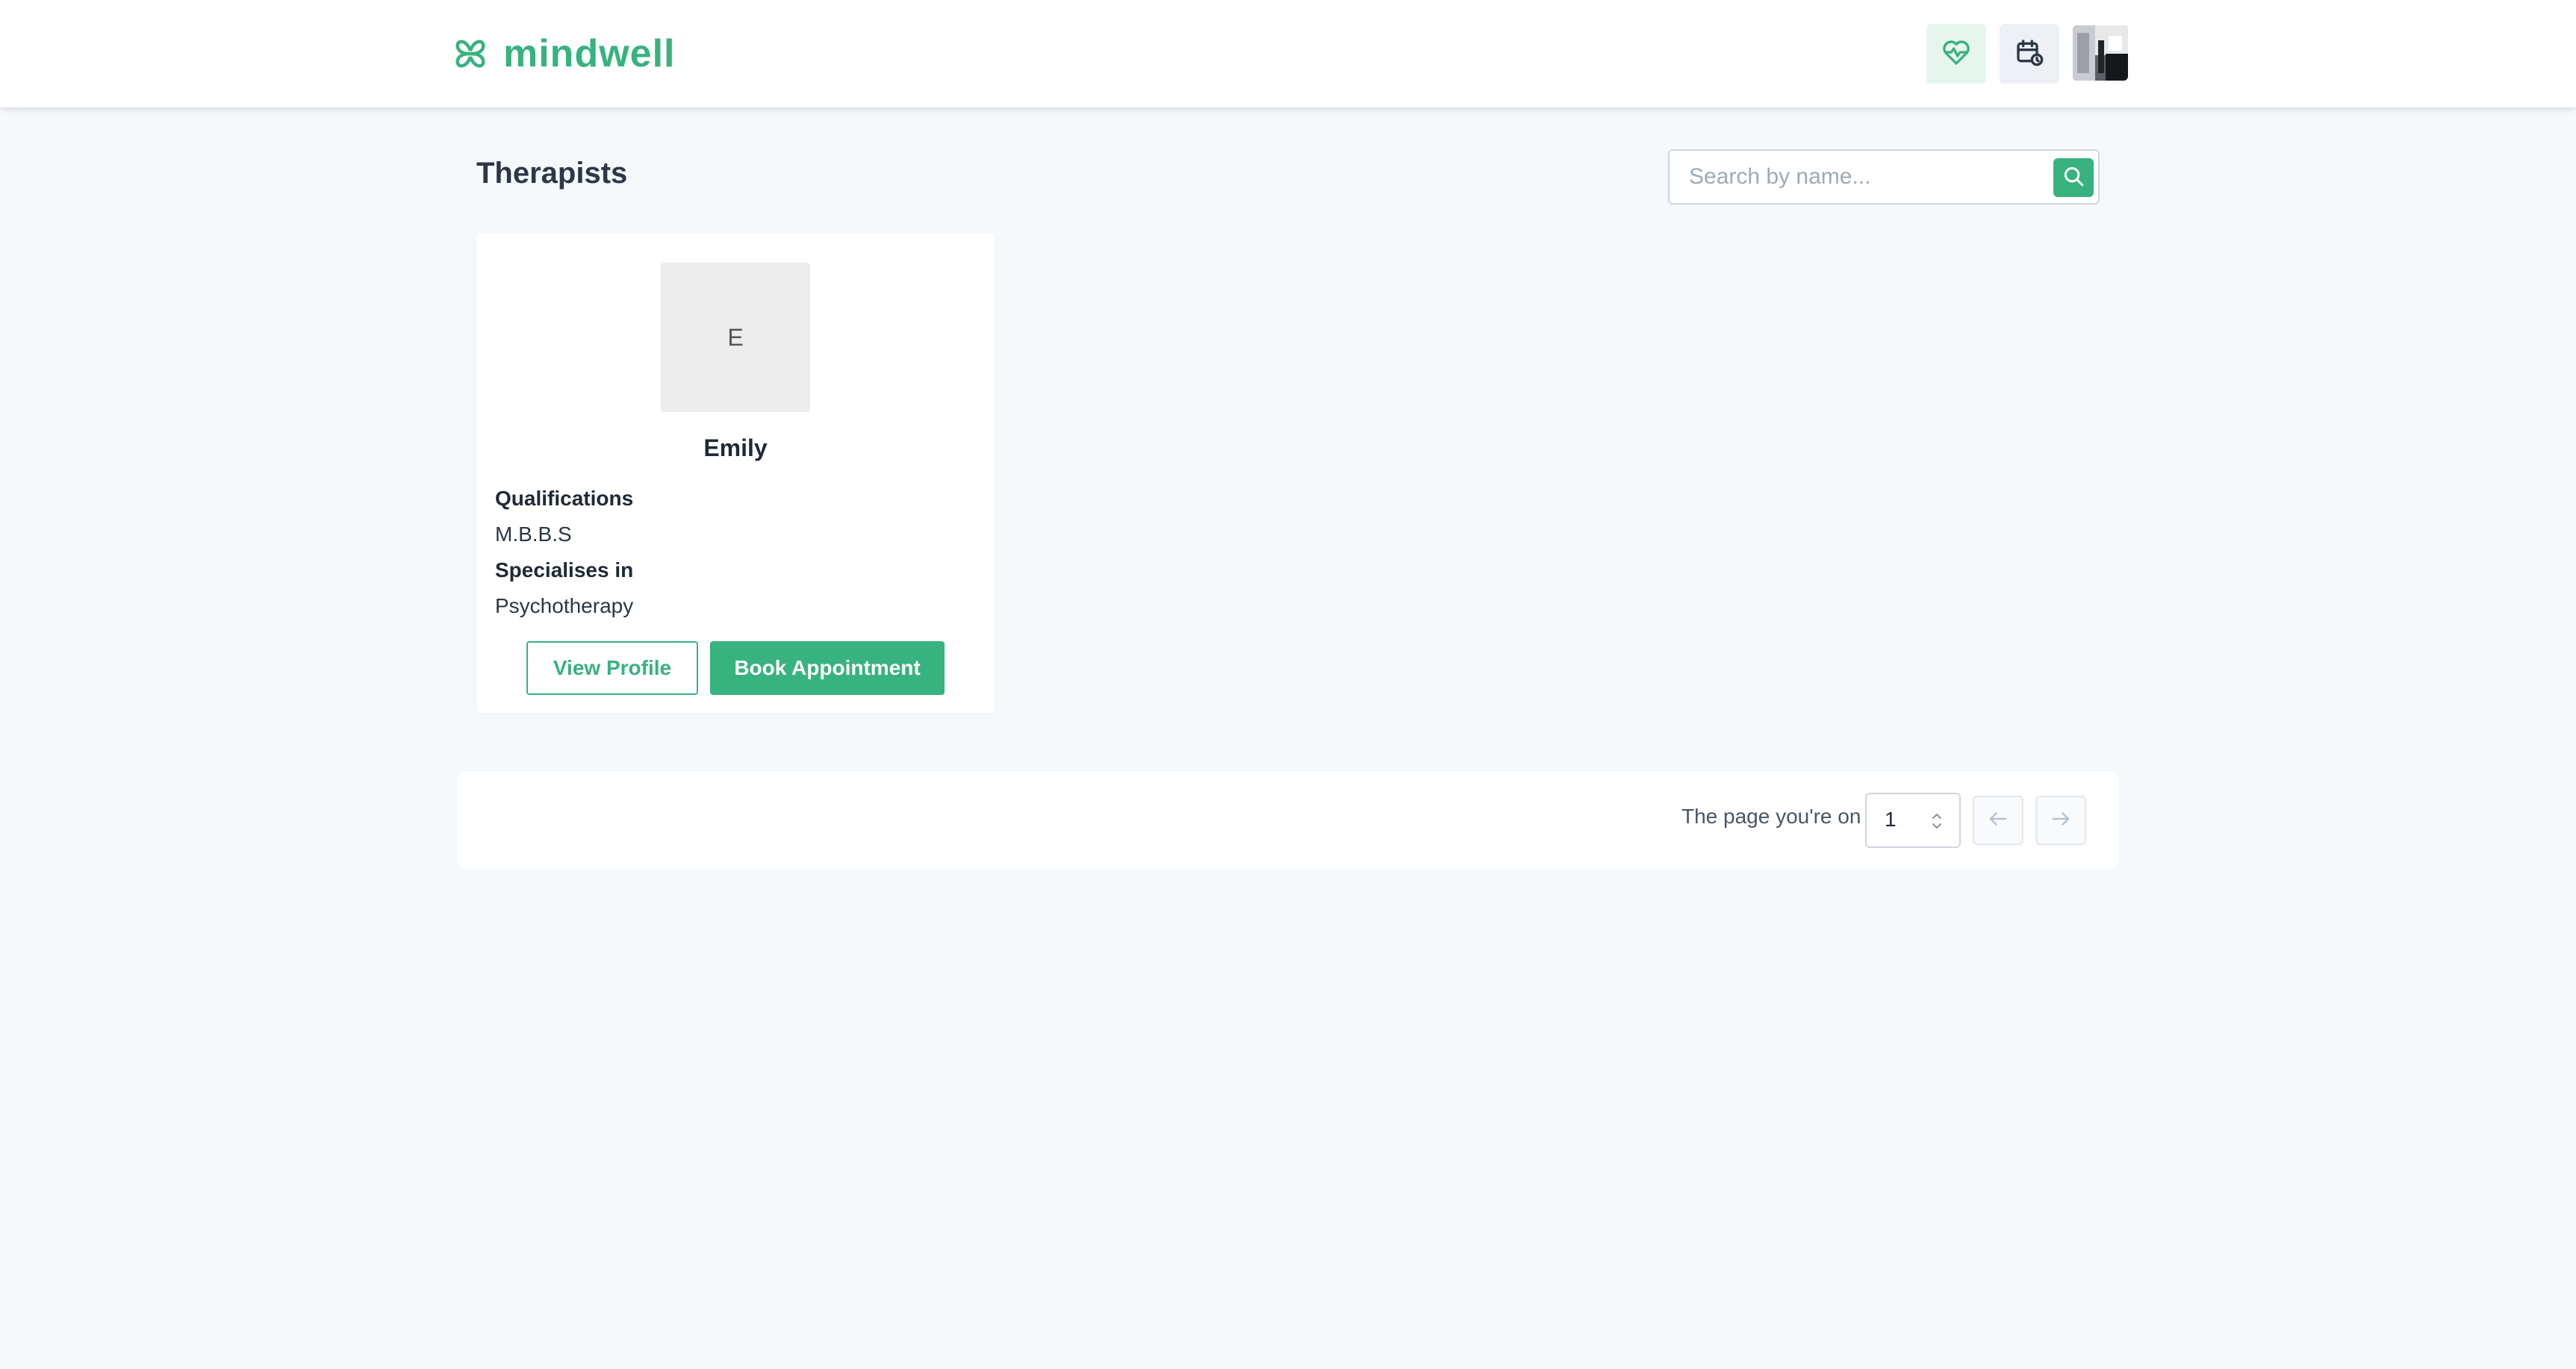 This screenshot has height=1369, width=2576. Describe the element at coordinates (1937, 823) in the screenshot. I see `stepper-arrows-icon` at that location.